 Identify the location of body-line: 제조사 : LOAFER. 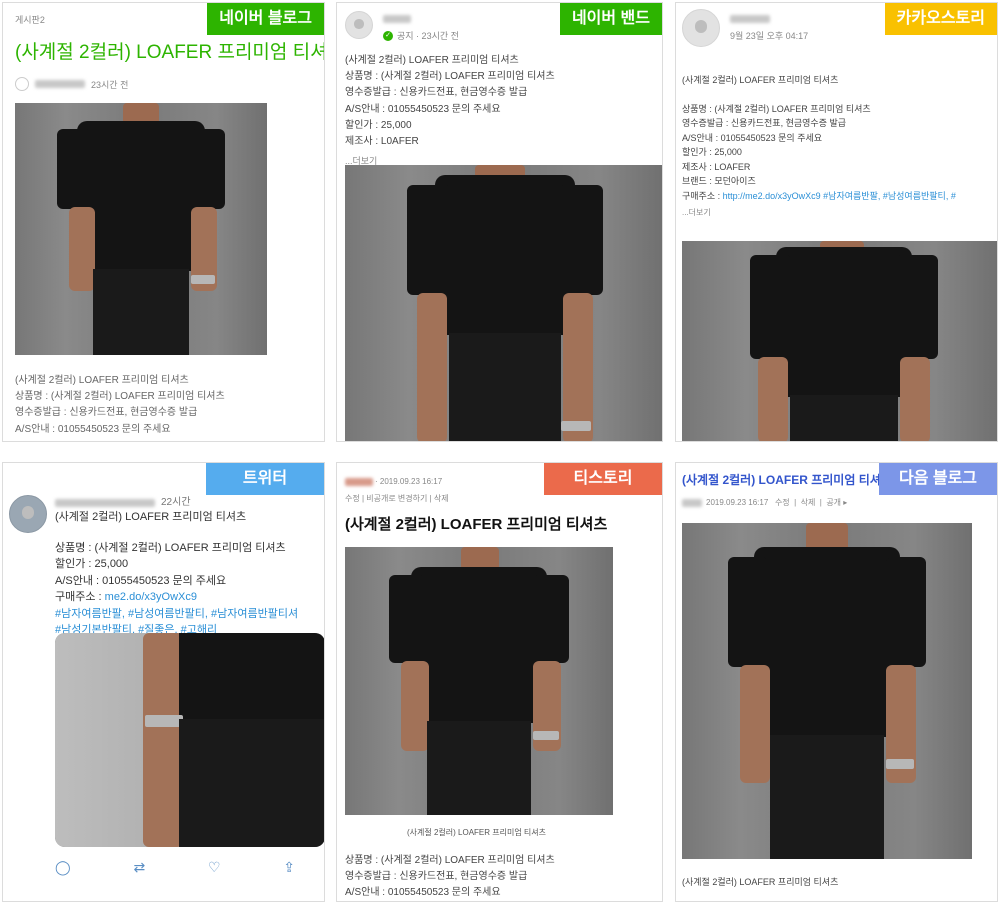
(716, 166).